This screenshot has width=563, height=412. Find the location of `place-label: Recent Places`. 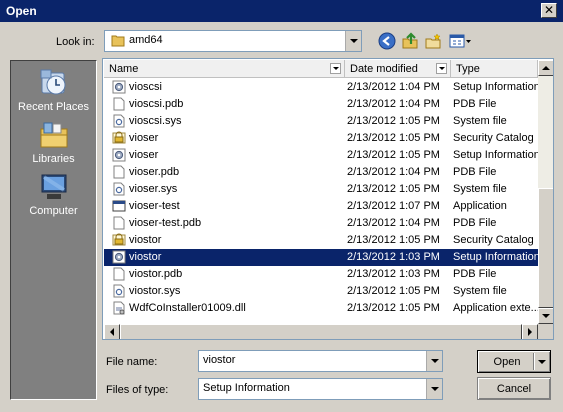

place-label: Recent Places is located at coordinates (53, 107).